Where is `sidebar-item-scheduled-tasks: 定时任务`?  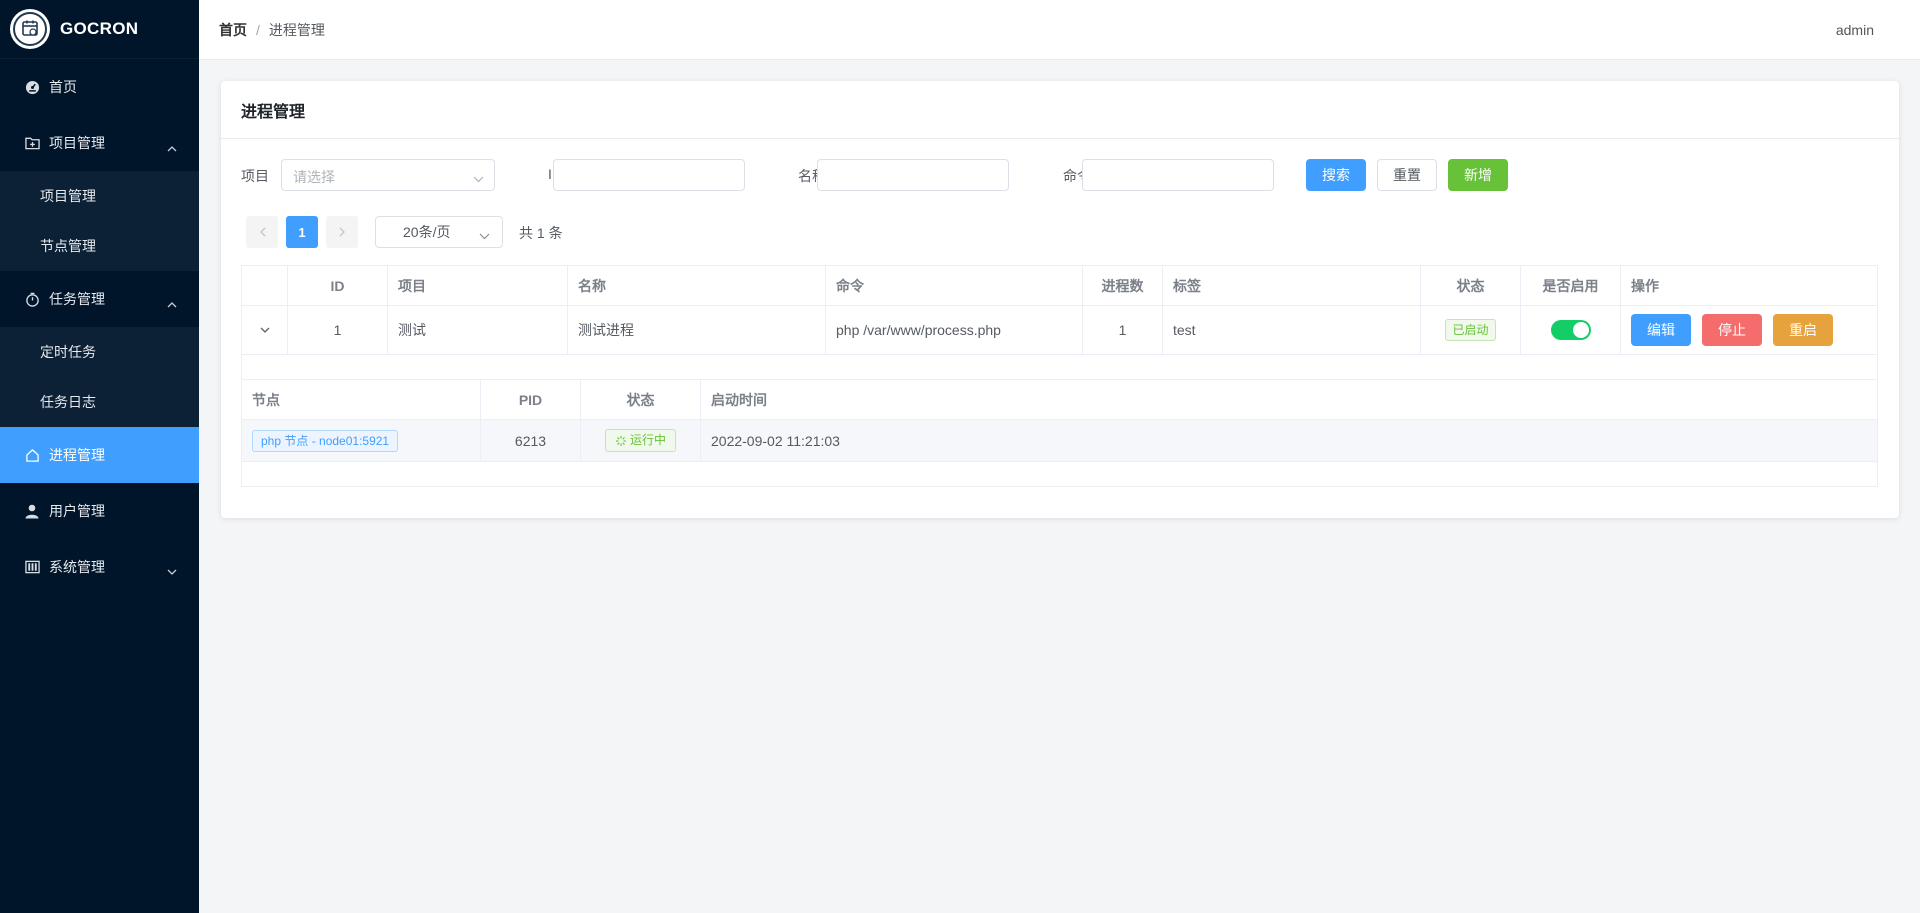
sidebar-item-scheduled-tasks: 定时任务 is located at coordinates (99, 352).